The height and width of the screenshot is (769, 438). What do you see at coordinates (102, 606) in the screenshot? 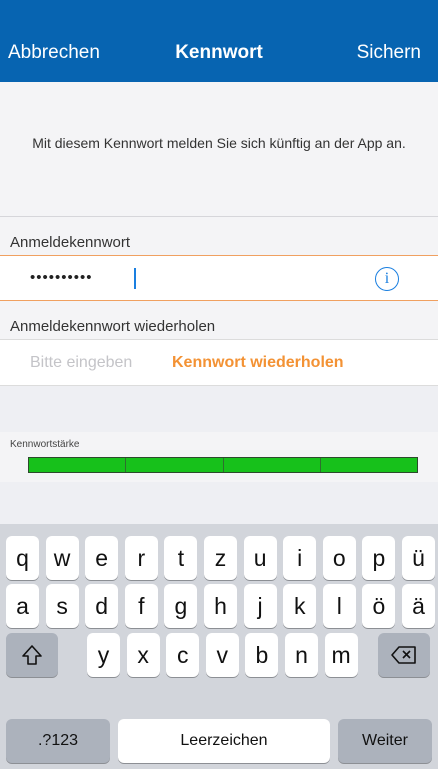
I see `key-d: d` at bounding box center [102, 606].